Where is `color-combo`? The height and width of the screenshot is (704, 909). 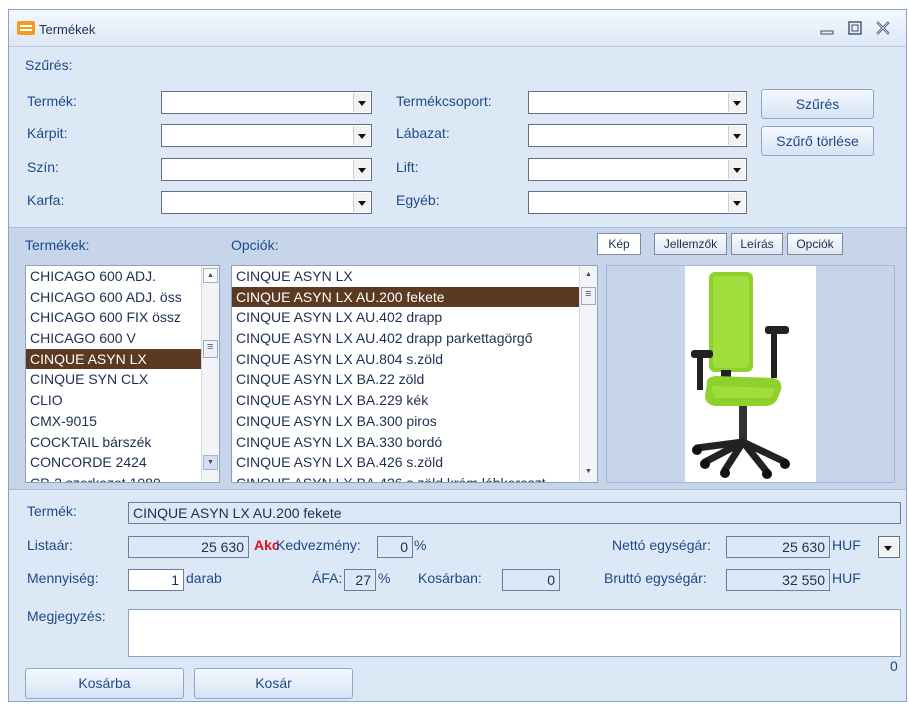
color-combo is located at coordinates (266, 169).